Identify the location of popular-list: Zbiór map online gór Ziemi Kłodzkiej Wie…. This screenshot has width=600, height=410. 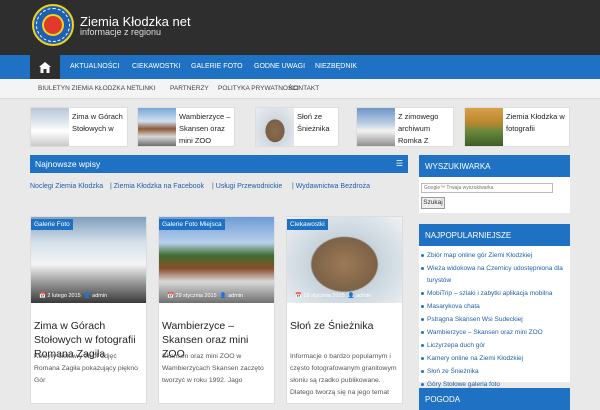
(494, 321).